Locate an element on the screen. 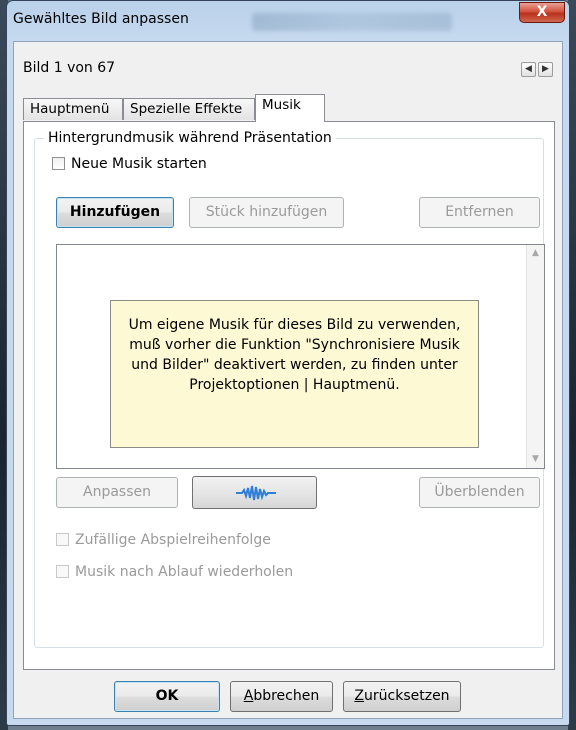  arrow-right-icon: ▶ is located at coordinates (545, 69).